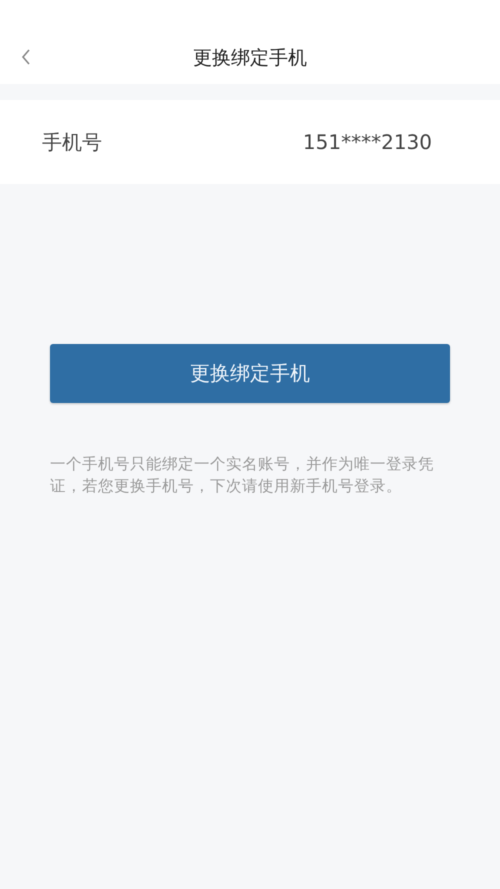 Image resolution: width=500 pixels, height=889 pixels. What do you see at coordinates (242, 475) in the screenshot?
I see `notice-text: 一个手机号只能绑定一个实名账号，并作为唯一登录凭证，若您更换手机号，下次请使用新手机号登录。` at bounding box center [242, 475].